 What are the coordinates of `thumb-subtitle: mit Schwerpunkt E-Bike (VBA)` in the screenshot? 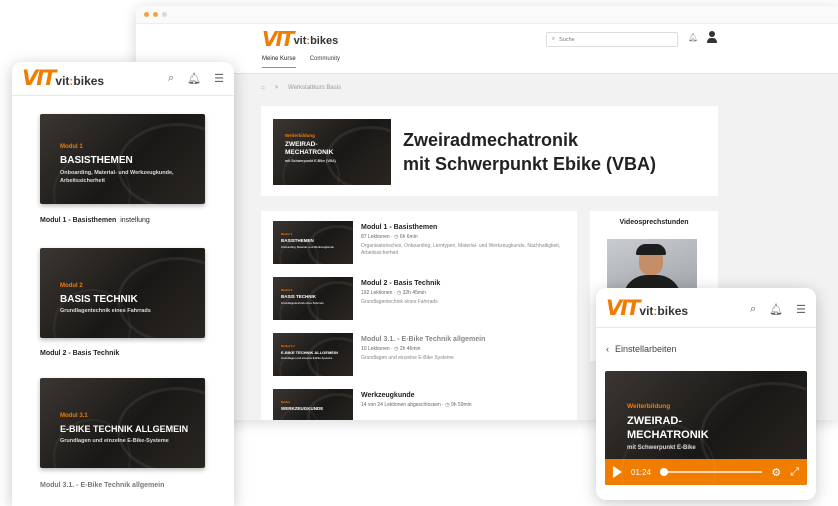 It's located at (310, 161).